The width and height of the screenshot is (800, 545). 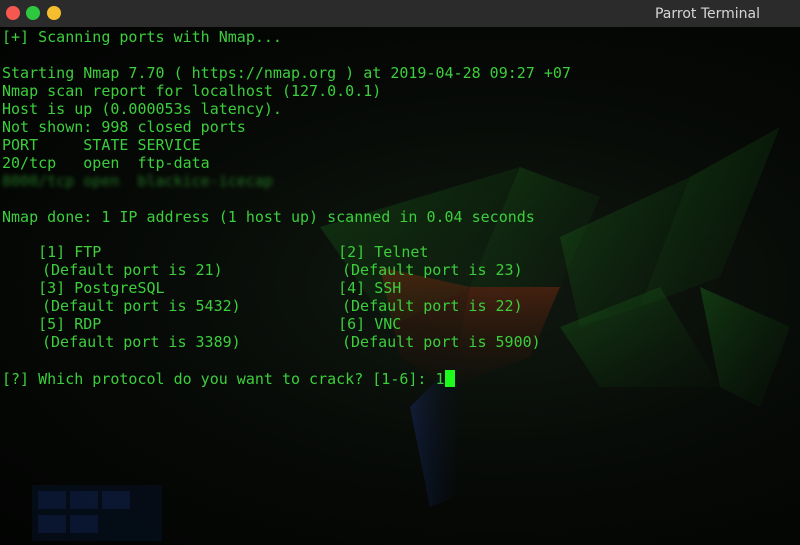 I want to click on menu-item-hint: (Default port is 3389), so click(x=141, y=342).